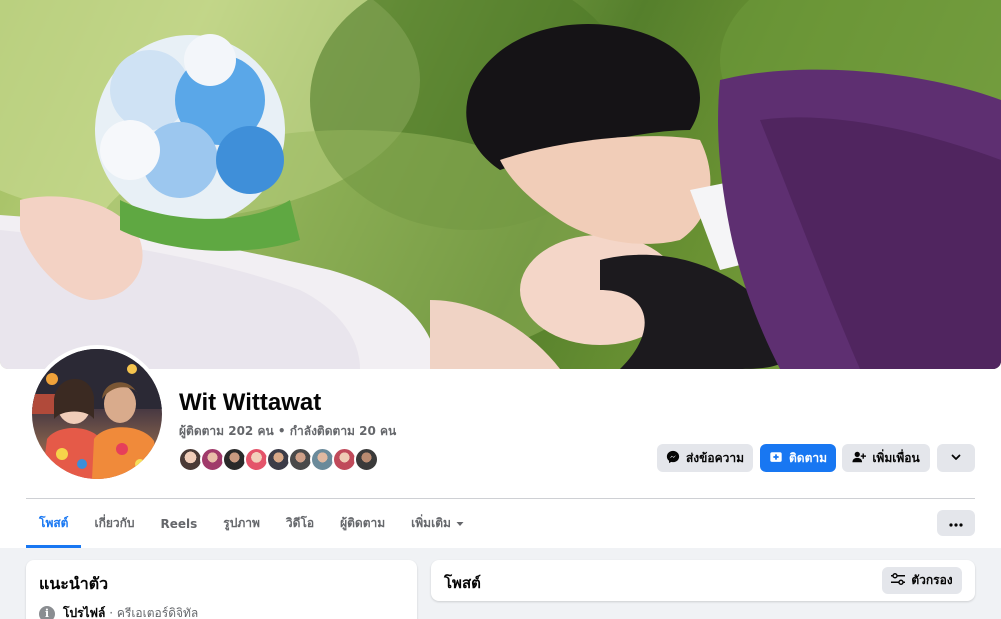 This screenshot has height=619, width=1001. I want to click on follower-avatars, so click(278, 460).